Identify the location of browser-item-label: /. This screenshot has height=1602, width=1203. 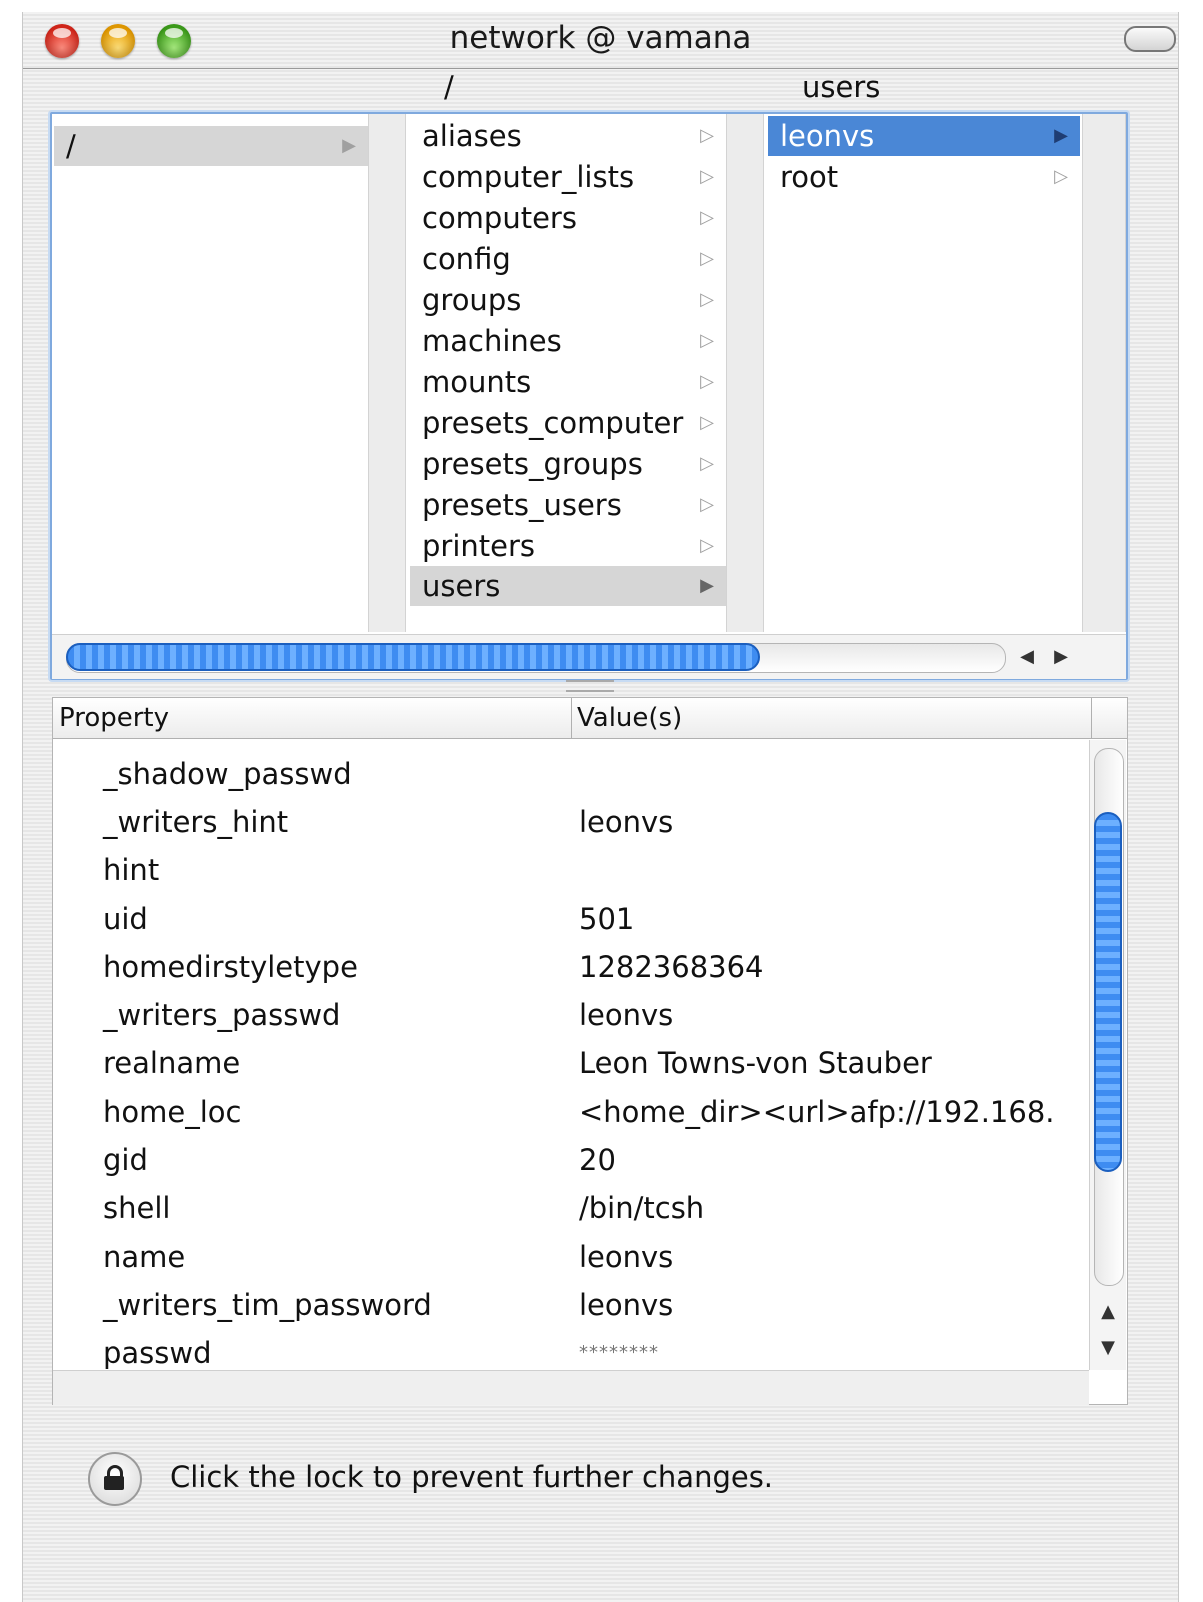
(71, 146).